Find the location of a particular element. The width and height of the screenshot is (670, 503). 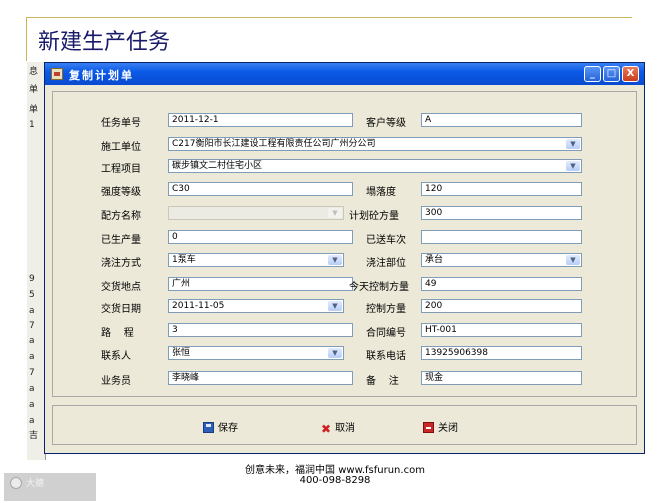

contact-phone-label: 联系电话 is located at coordinates (386, 356).